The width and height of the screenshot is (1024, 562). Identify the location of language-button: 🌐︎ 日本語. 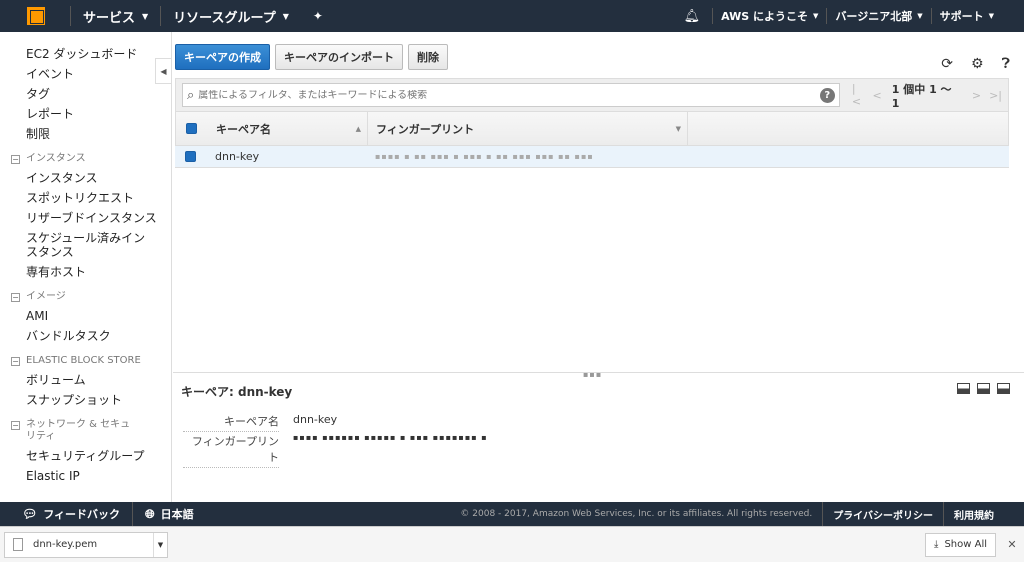
(169, 514).